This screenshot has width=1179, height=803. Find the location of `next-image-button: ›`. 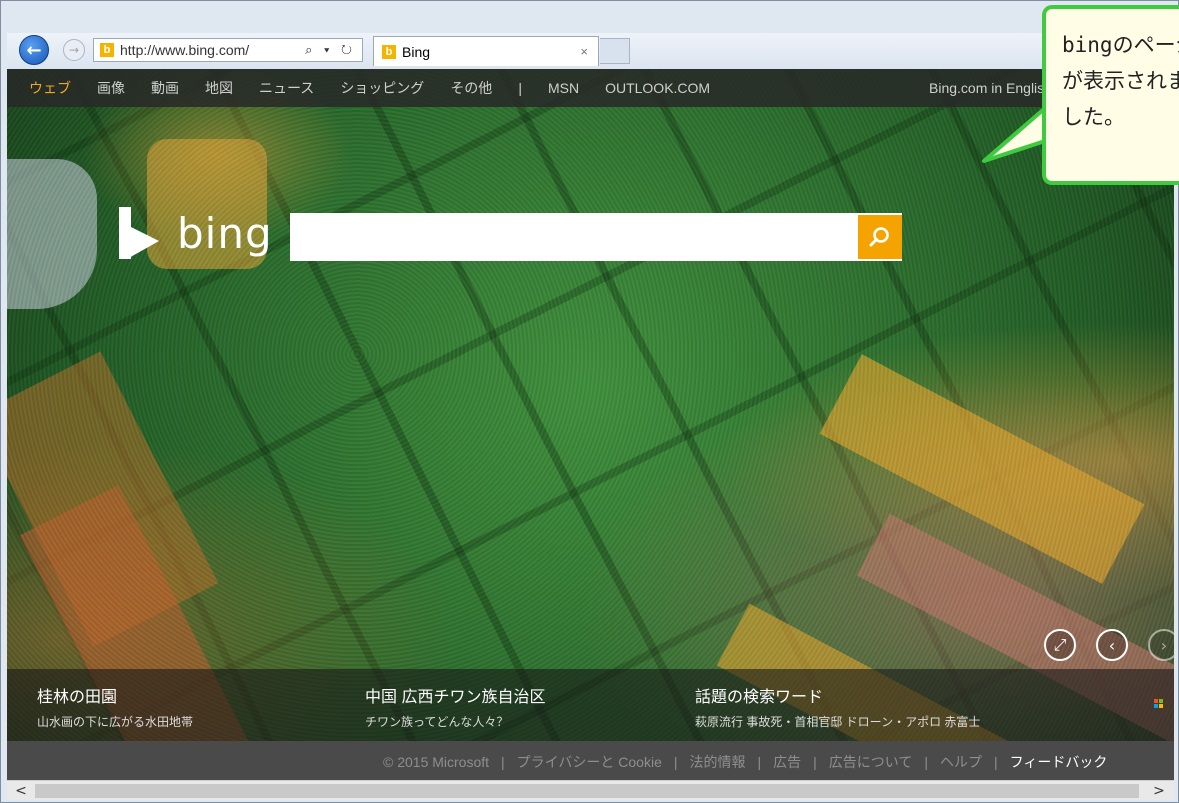

next-image-button: › is located at coordinates (1161, 645).